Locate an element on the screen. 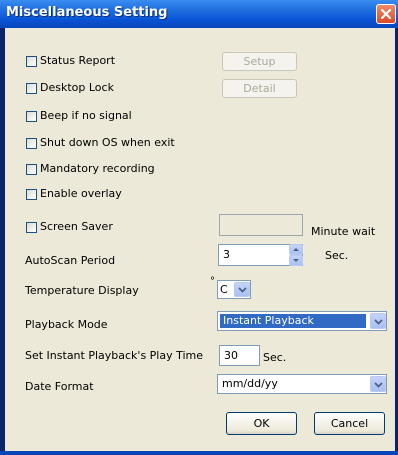 The width and height of the screenshot is (398, 455). ok-button: OK is located at coordinates (261, 423).